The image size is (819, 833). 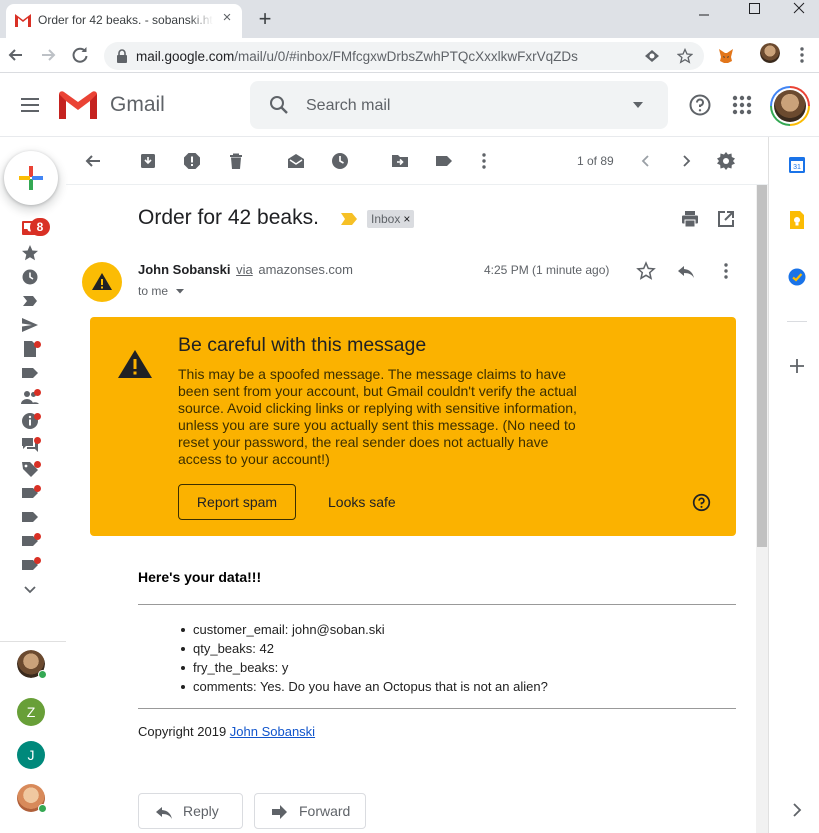 What do you see at coordinates (797, 810) in the screenshot?
I see `expand-panel-chevron-icon` at bounding box center [797, 810].